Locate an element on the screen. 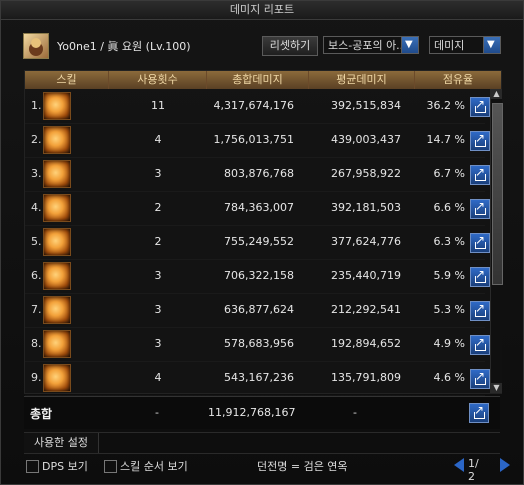 The height and width of the screenshot is (485, 524). row-rank: 3. is located at coordinates (36, 173).